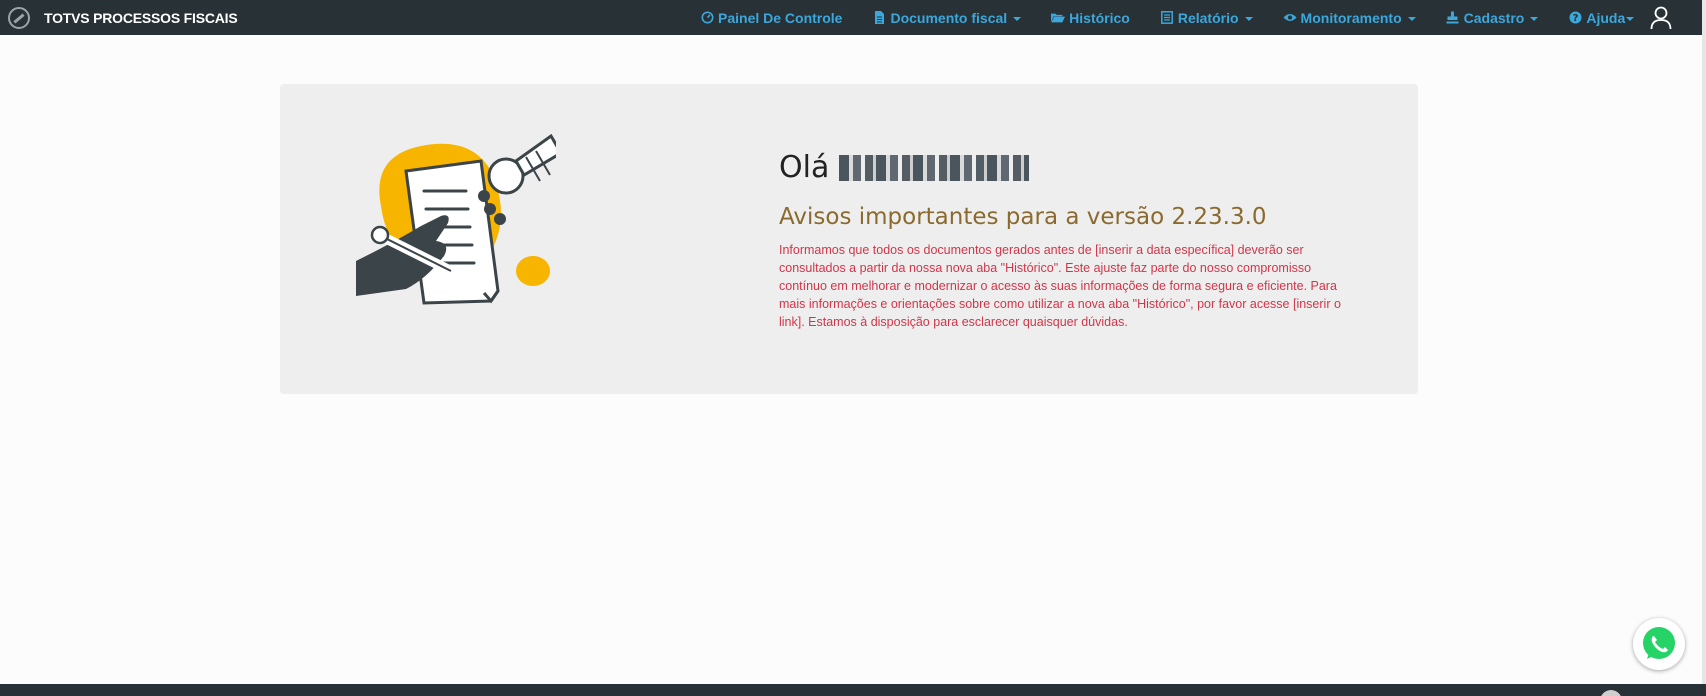 Image resolution: width=1706 pixels, height=696 pixels. I want to click on redacted-user-name, so click(934, 167).